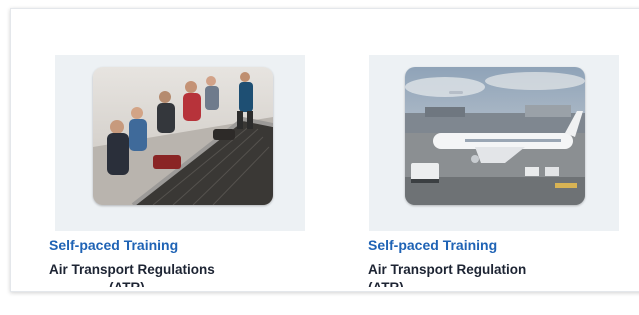  What do you see at coordinates (432, 245) in the screenshot?
I see `course-card-2-tag: Self-paced Training` at bounding box center [432, 245].